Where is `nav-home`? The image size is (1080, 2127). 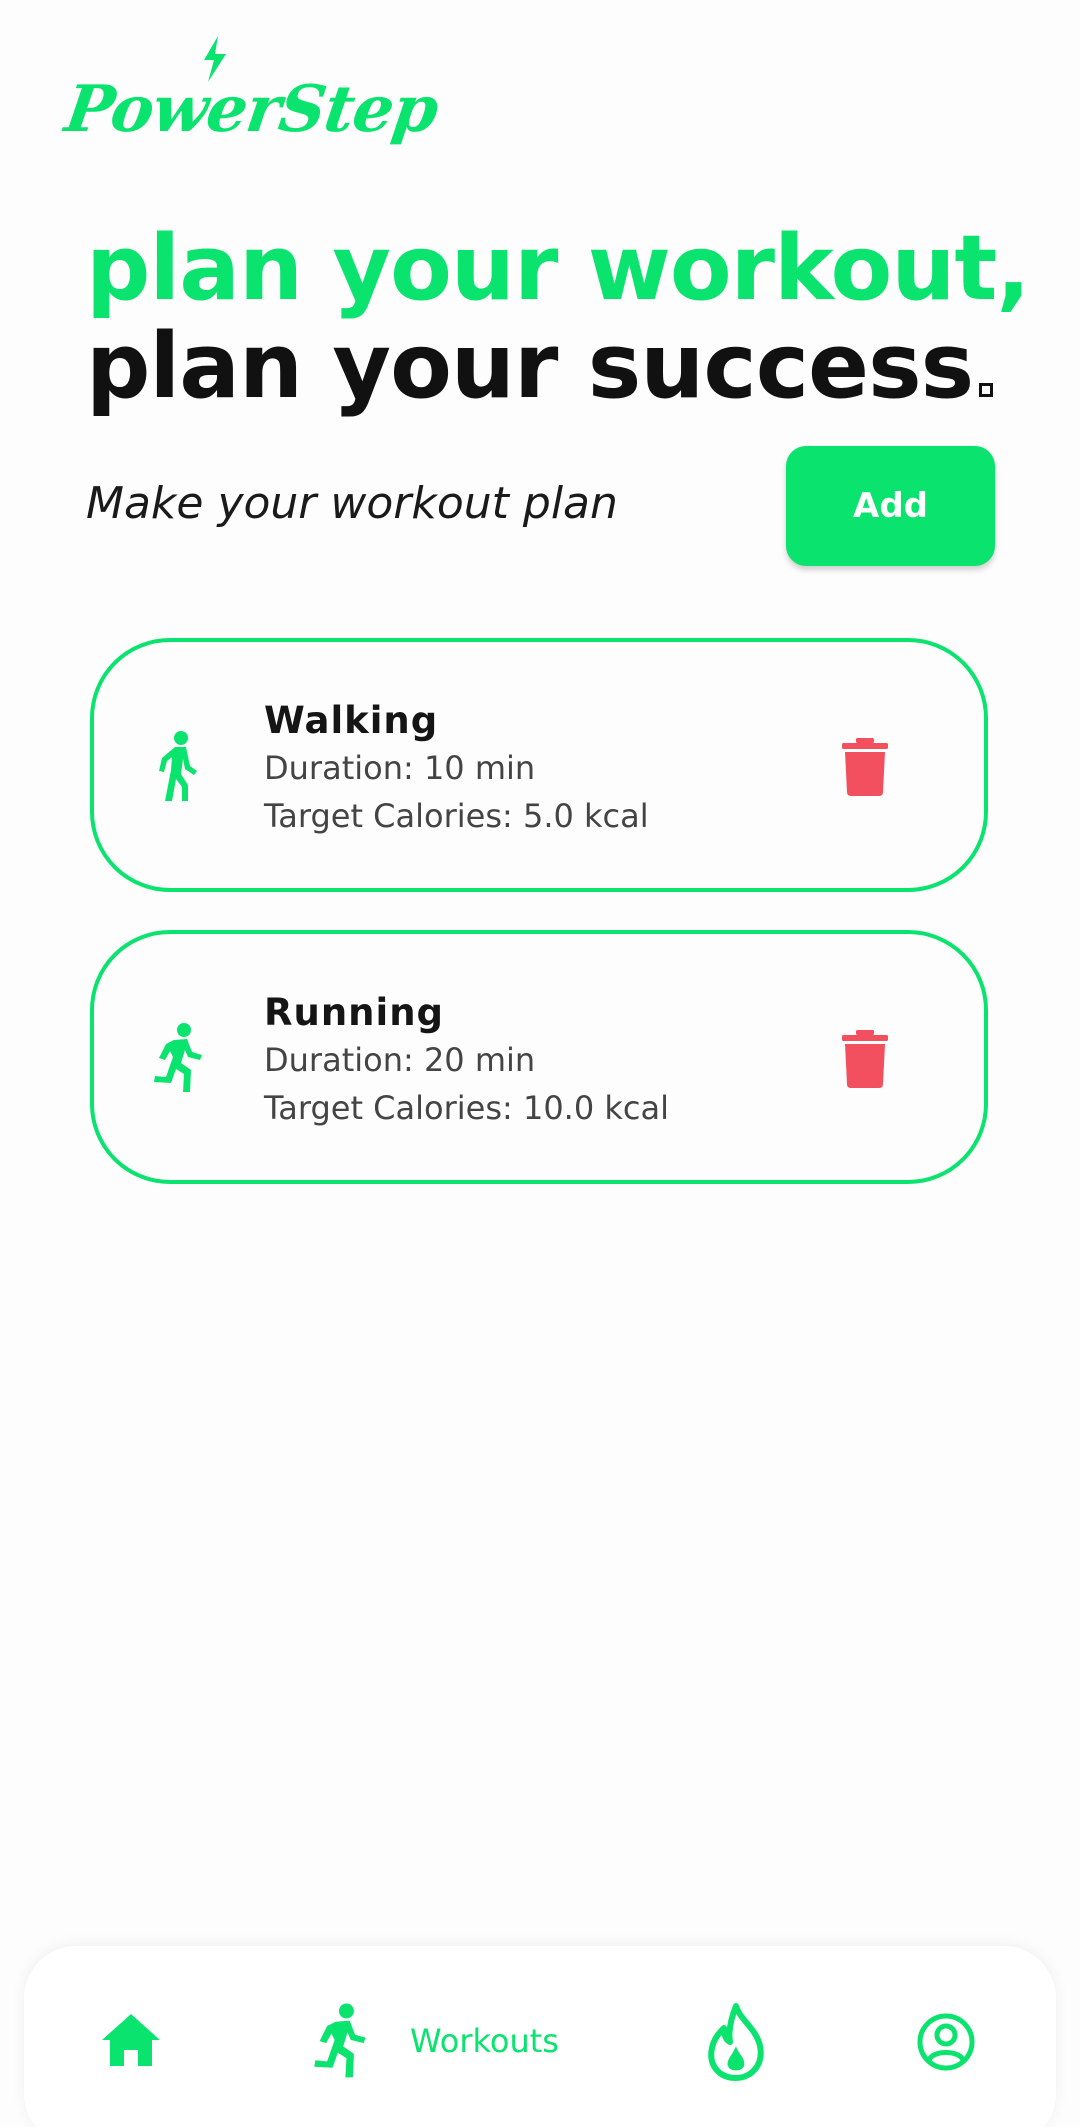
nav-home is located at coordinates (131, 2040).